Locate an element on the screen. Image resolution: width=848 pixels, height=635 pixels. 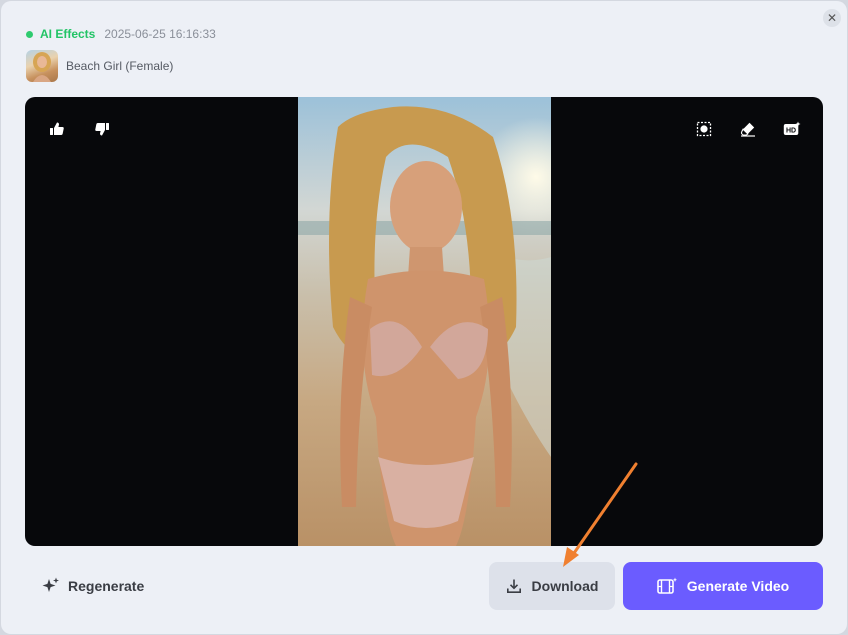
close-icon: ✕ is located at coordinates (832, 18).